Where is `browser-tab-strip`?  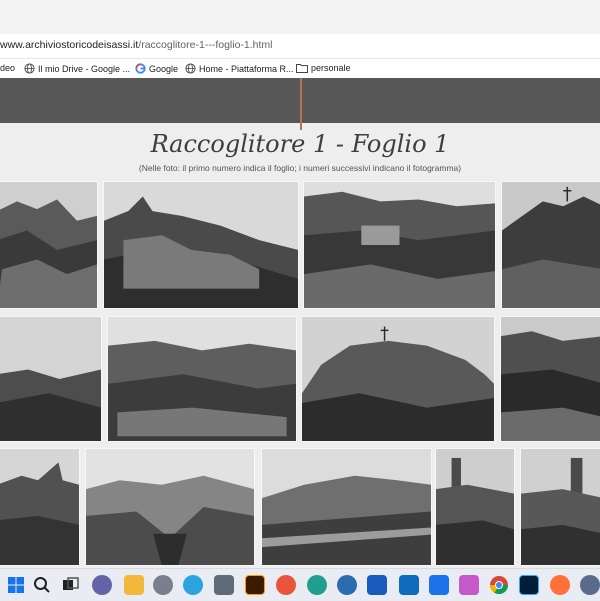
browser-tab-strip is located at coordinates (300, 17).